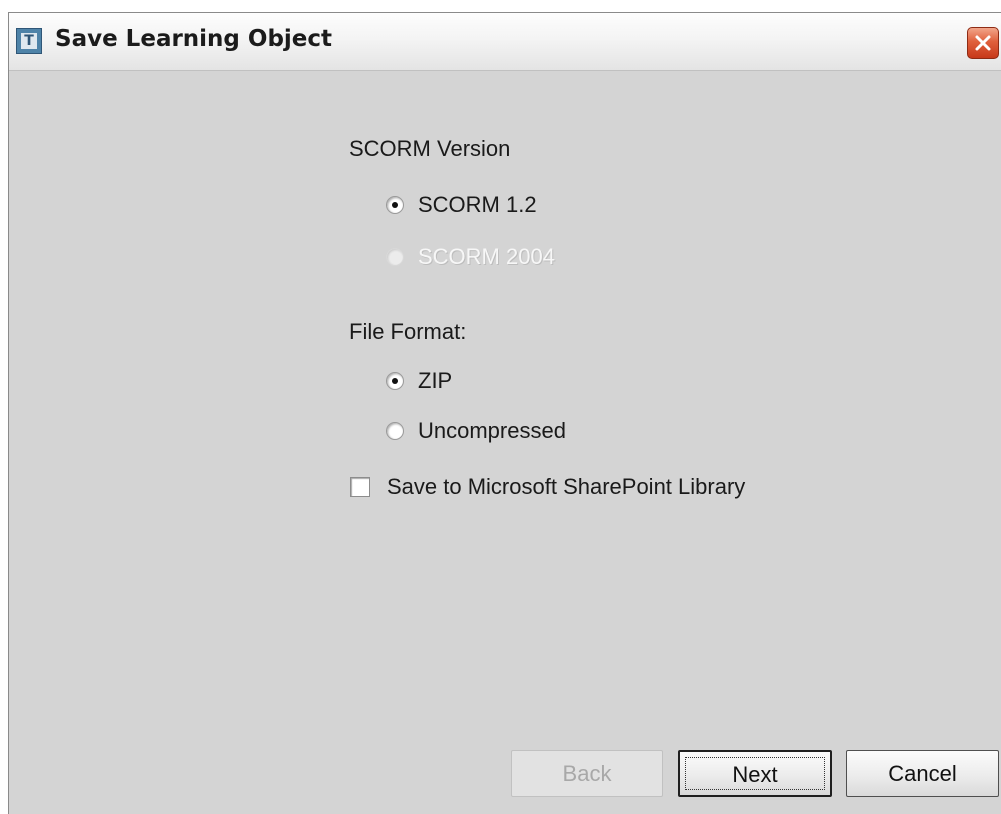  I want to click on close-icon, so click(983, 43).